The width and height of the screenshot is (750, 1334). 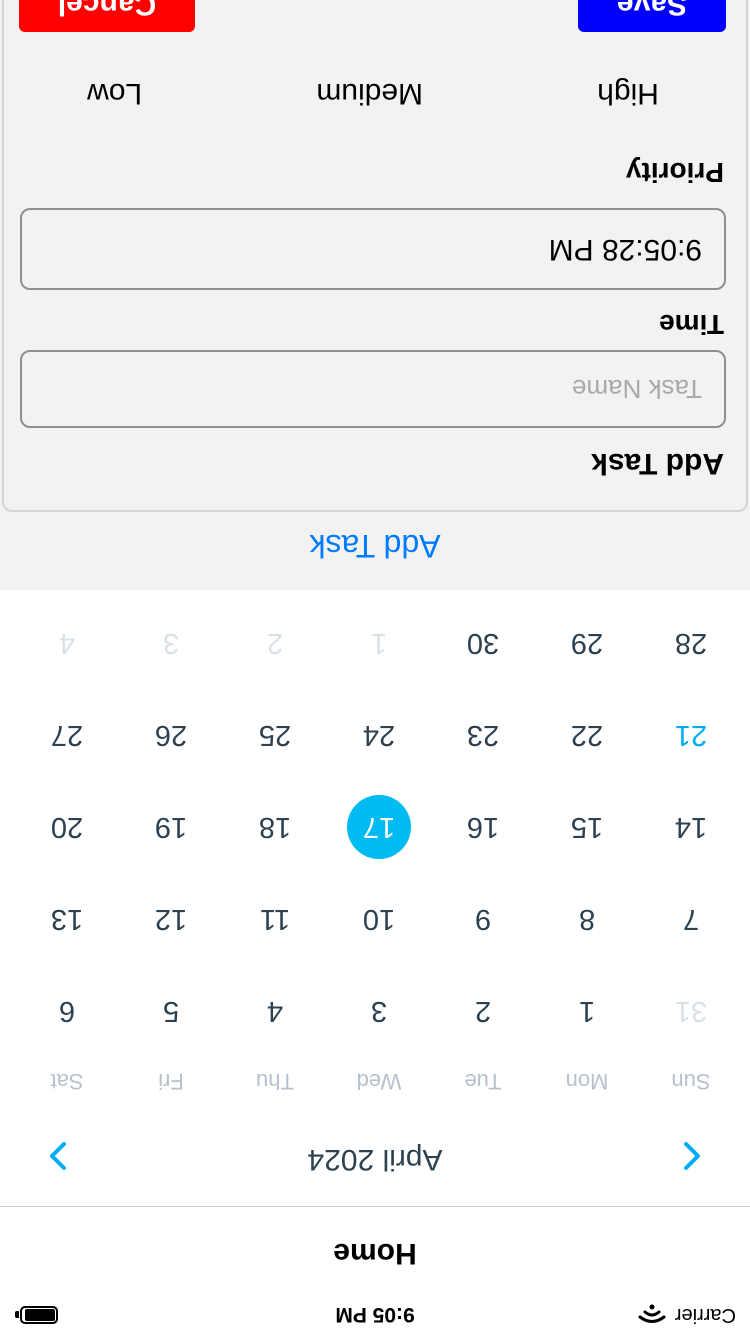 What do you see at coordinates (691, 1081) in the screenshot?
I see `weekday-label: Sun` at bounding box center [691, 1081].